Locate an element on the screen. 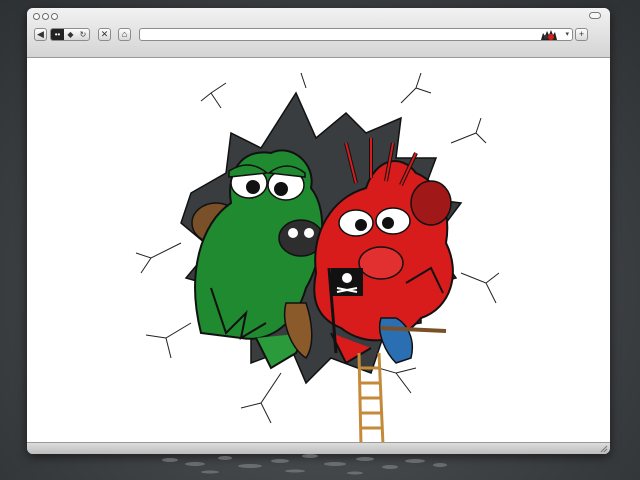 This screenshot has height=480, width=640. home-button: ⌂ is located at coordinates (124, 34).